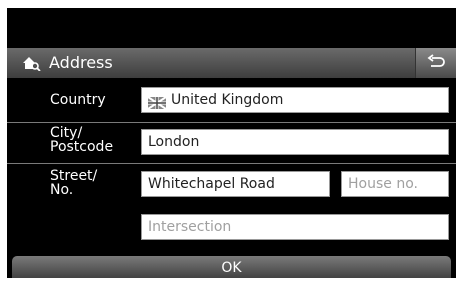 Image resolution: width=463 pixels, height=285 pixels. I want to click on house-number-field: House no., so click(395, 184).